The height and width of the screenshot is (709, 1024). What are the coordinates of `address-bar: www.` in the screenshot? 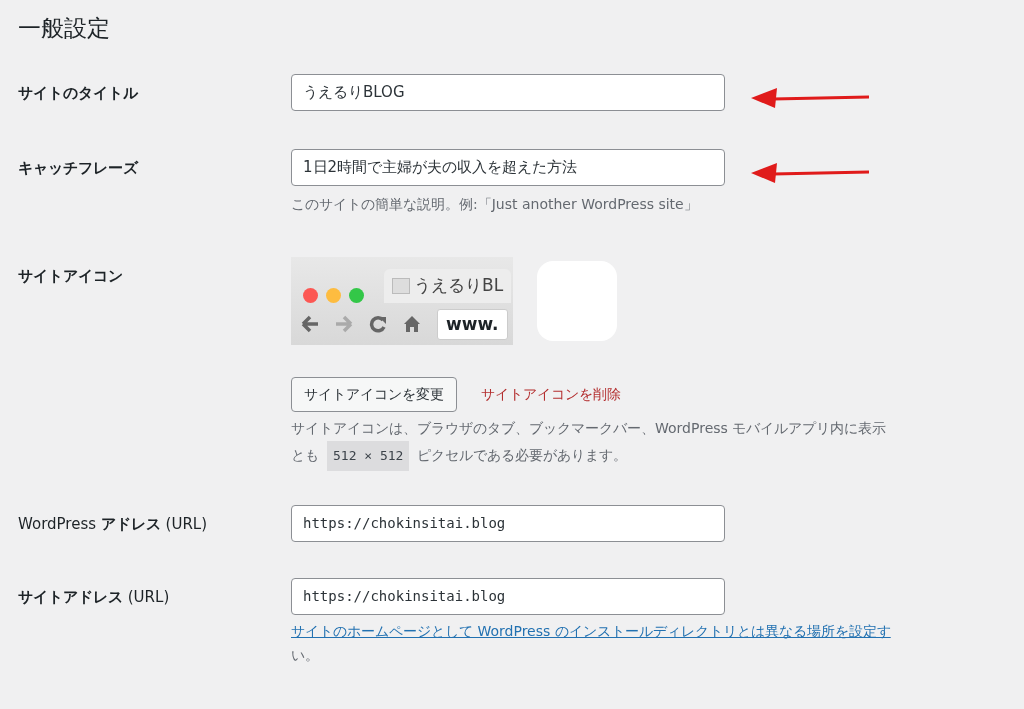 It's located at (472, 324).